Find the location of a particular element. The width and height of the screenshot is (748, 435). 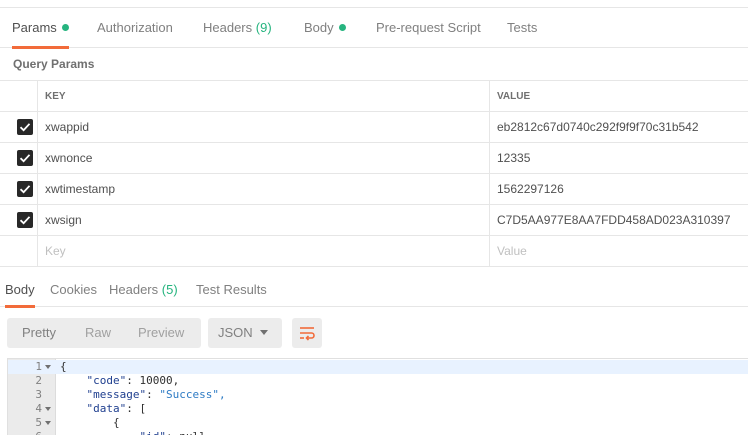

param-key-field: xwappid is located at coordinates (264, 127).